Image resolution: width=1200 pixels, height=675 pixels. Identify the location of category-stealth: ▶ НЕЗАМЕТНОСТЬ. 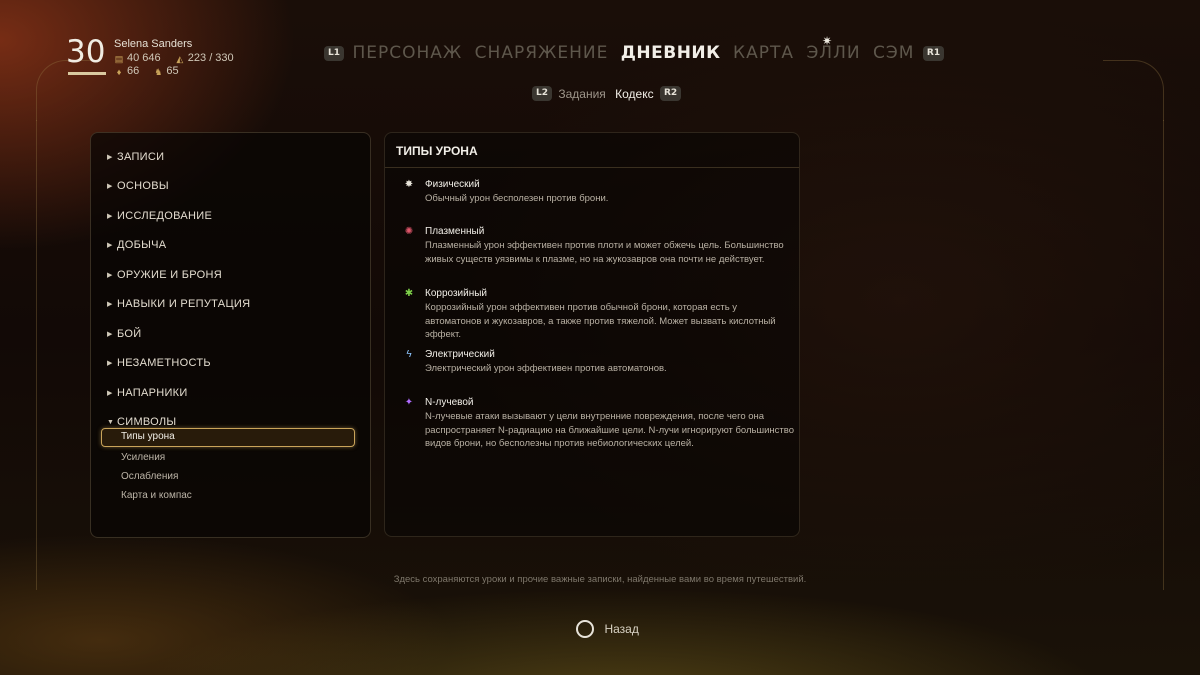
(159, 363).